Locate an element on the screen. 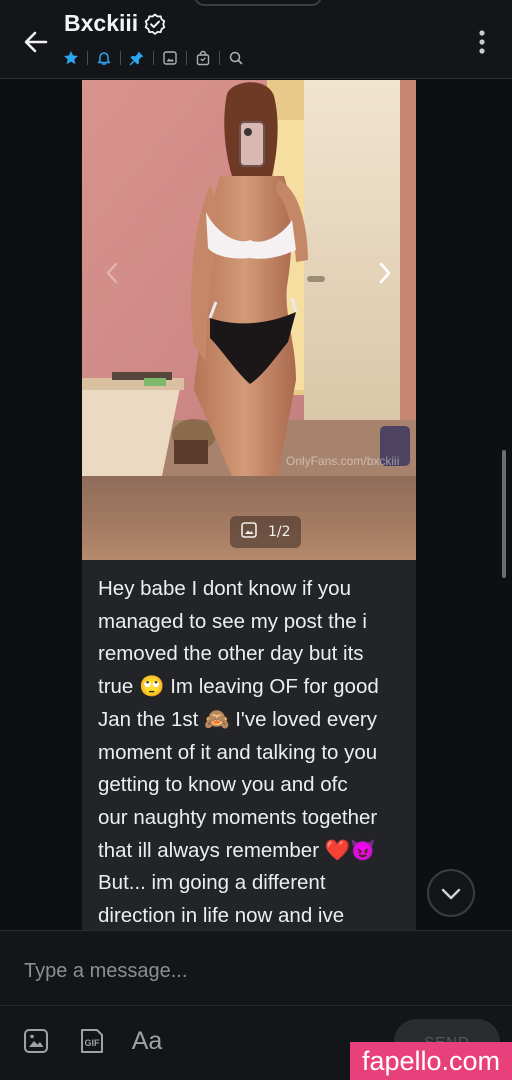 This screenshot has height=1080, width=512. chat-actions-row is located at coordinates (153, 58).